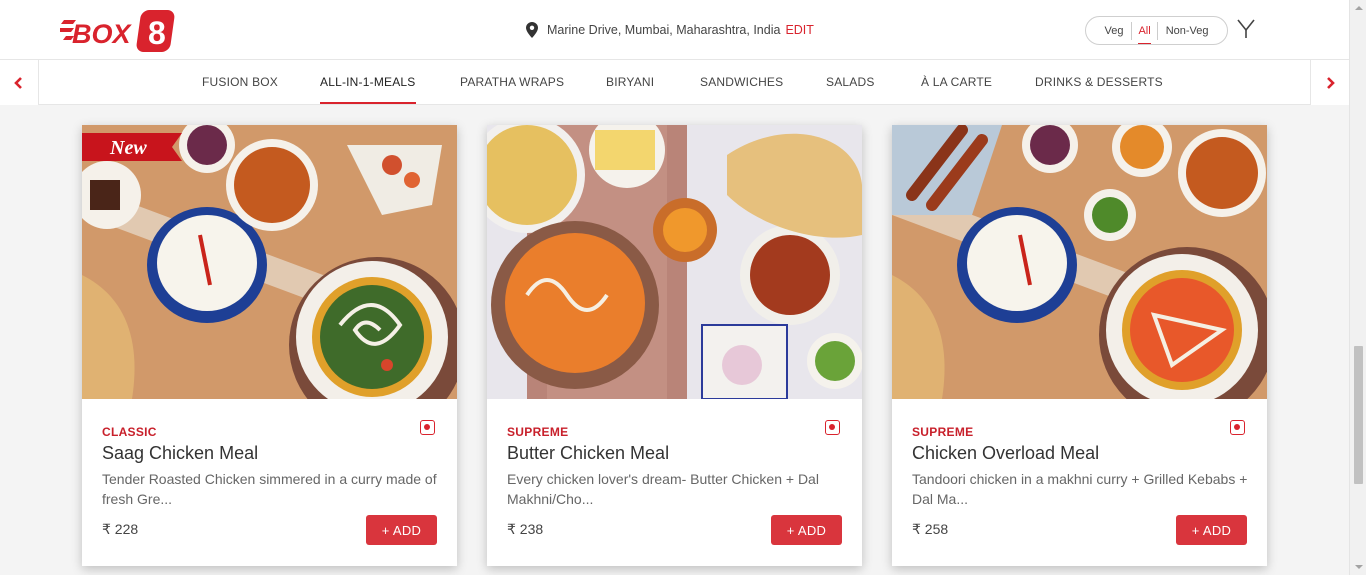 The width and height of the screenshot is (1366, 575). I want to click on non-veg-option: Non-Veg, so click(1187, 31).